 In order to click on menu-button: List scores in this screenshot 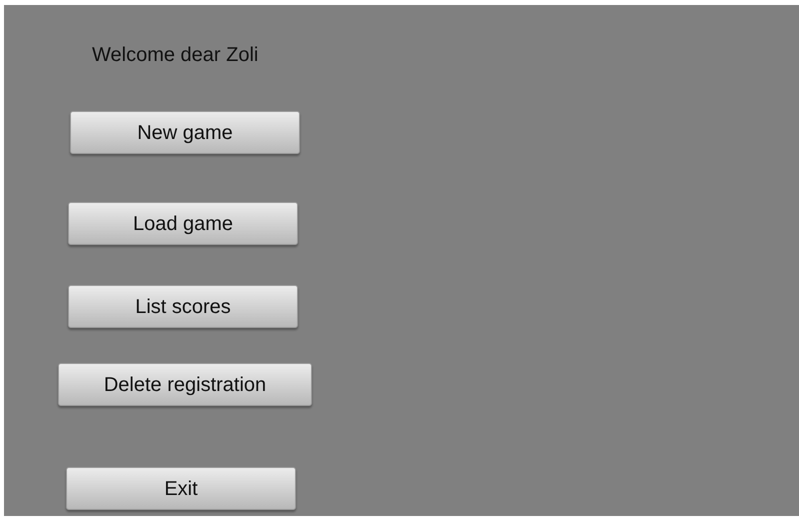, I will do `click(183, 306)`.